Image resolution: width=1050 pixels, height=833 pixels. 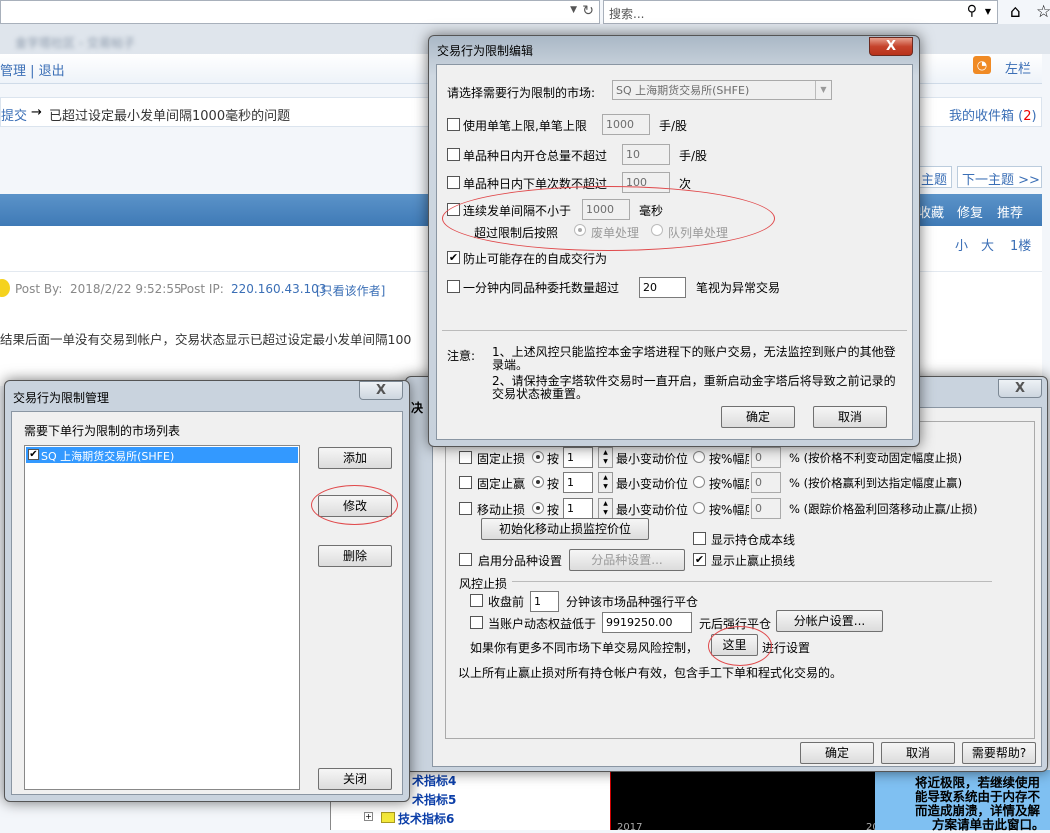 I want to click on close-icon: X, so click(x=1020, y=388).